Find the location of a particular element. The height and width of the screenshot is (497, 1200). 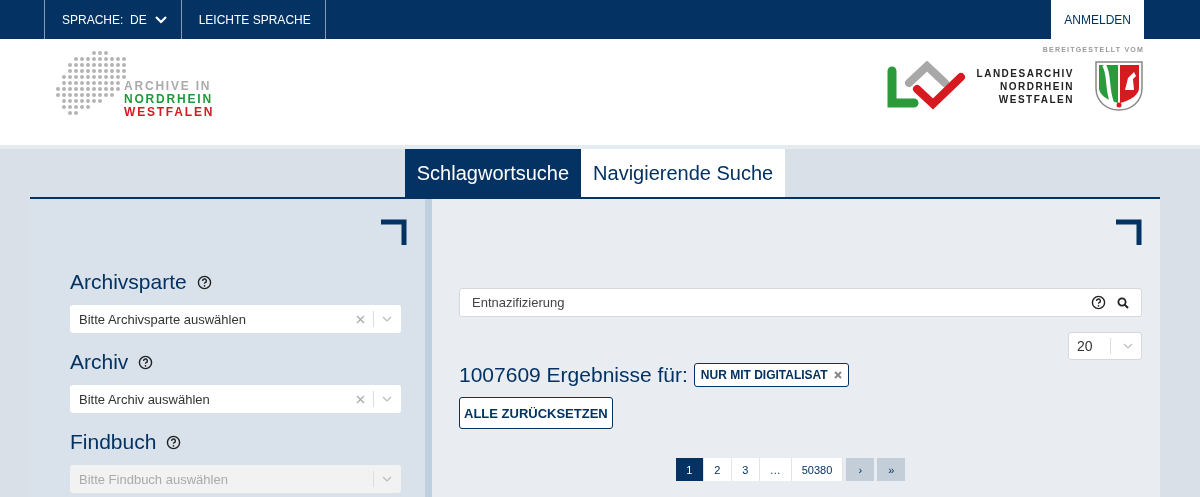

lav-logo-icon is located at coordinates (926, 86).